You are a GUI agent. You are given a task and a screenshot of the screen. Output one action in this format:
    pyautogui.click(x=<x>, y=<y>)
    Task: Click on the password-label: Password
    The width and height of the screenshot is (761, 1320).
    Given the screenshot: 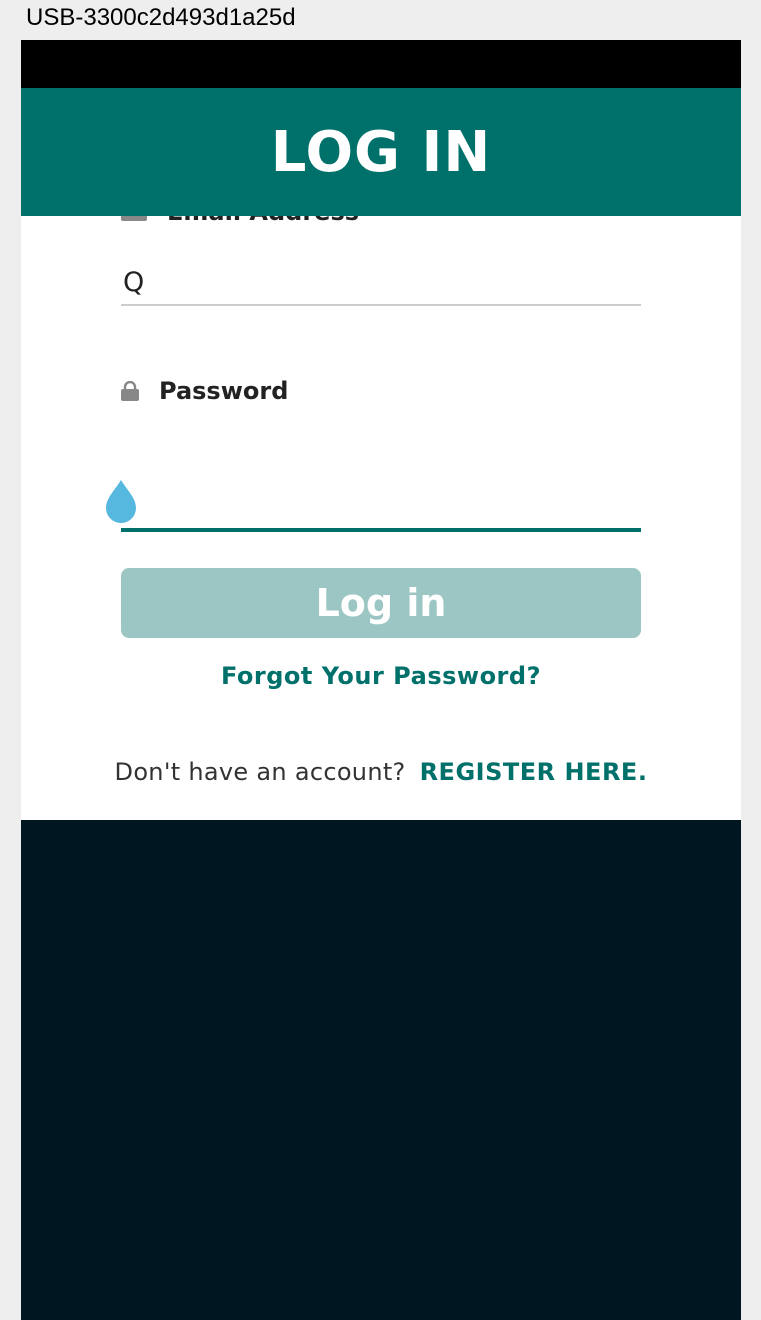 What is the action you would take?
    pyautogui.click(x=224, y=391)
    